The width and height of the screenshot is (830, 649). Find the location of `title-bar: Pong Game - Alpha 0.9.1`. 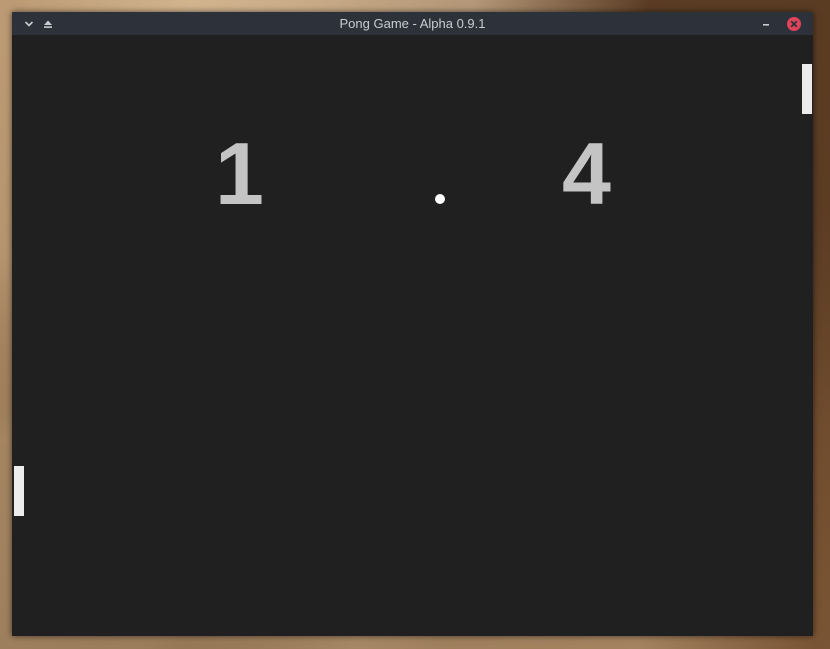

title-bar: Pong Game - Alpha 0.9.1 is located at coordinates (412, 23).